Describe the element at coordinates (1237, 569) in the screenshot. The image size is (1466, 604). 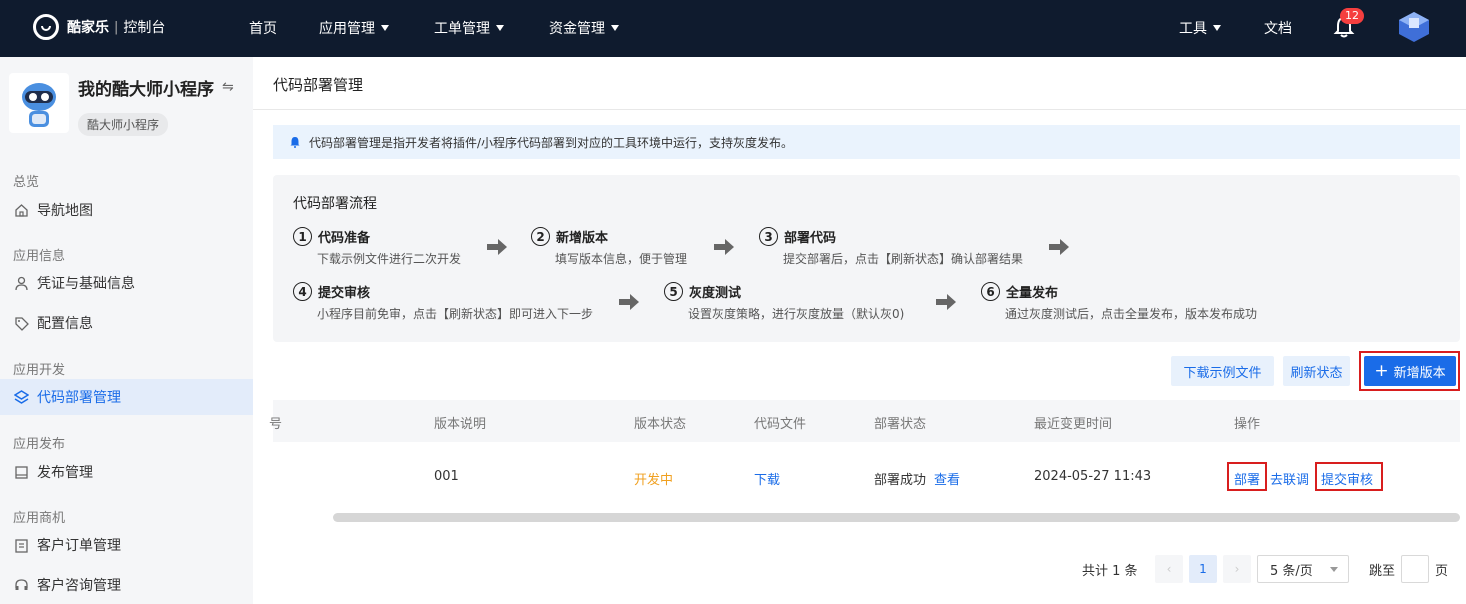
I see `next-page-button: ›` at that location.